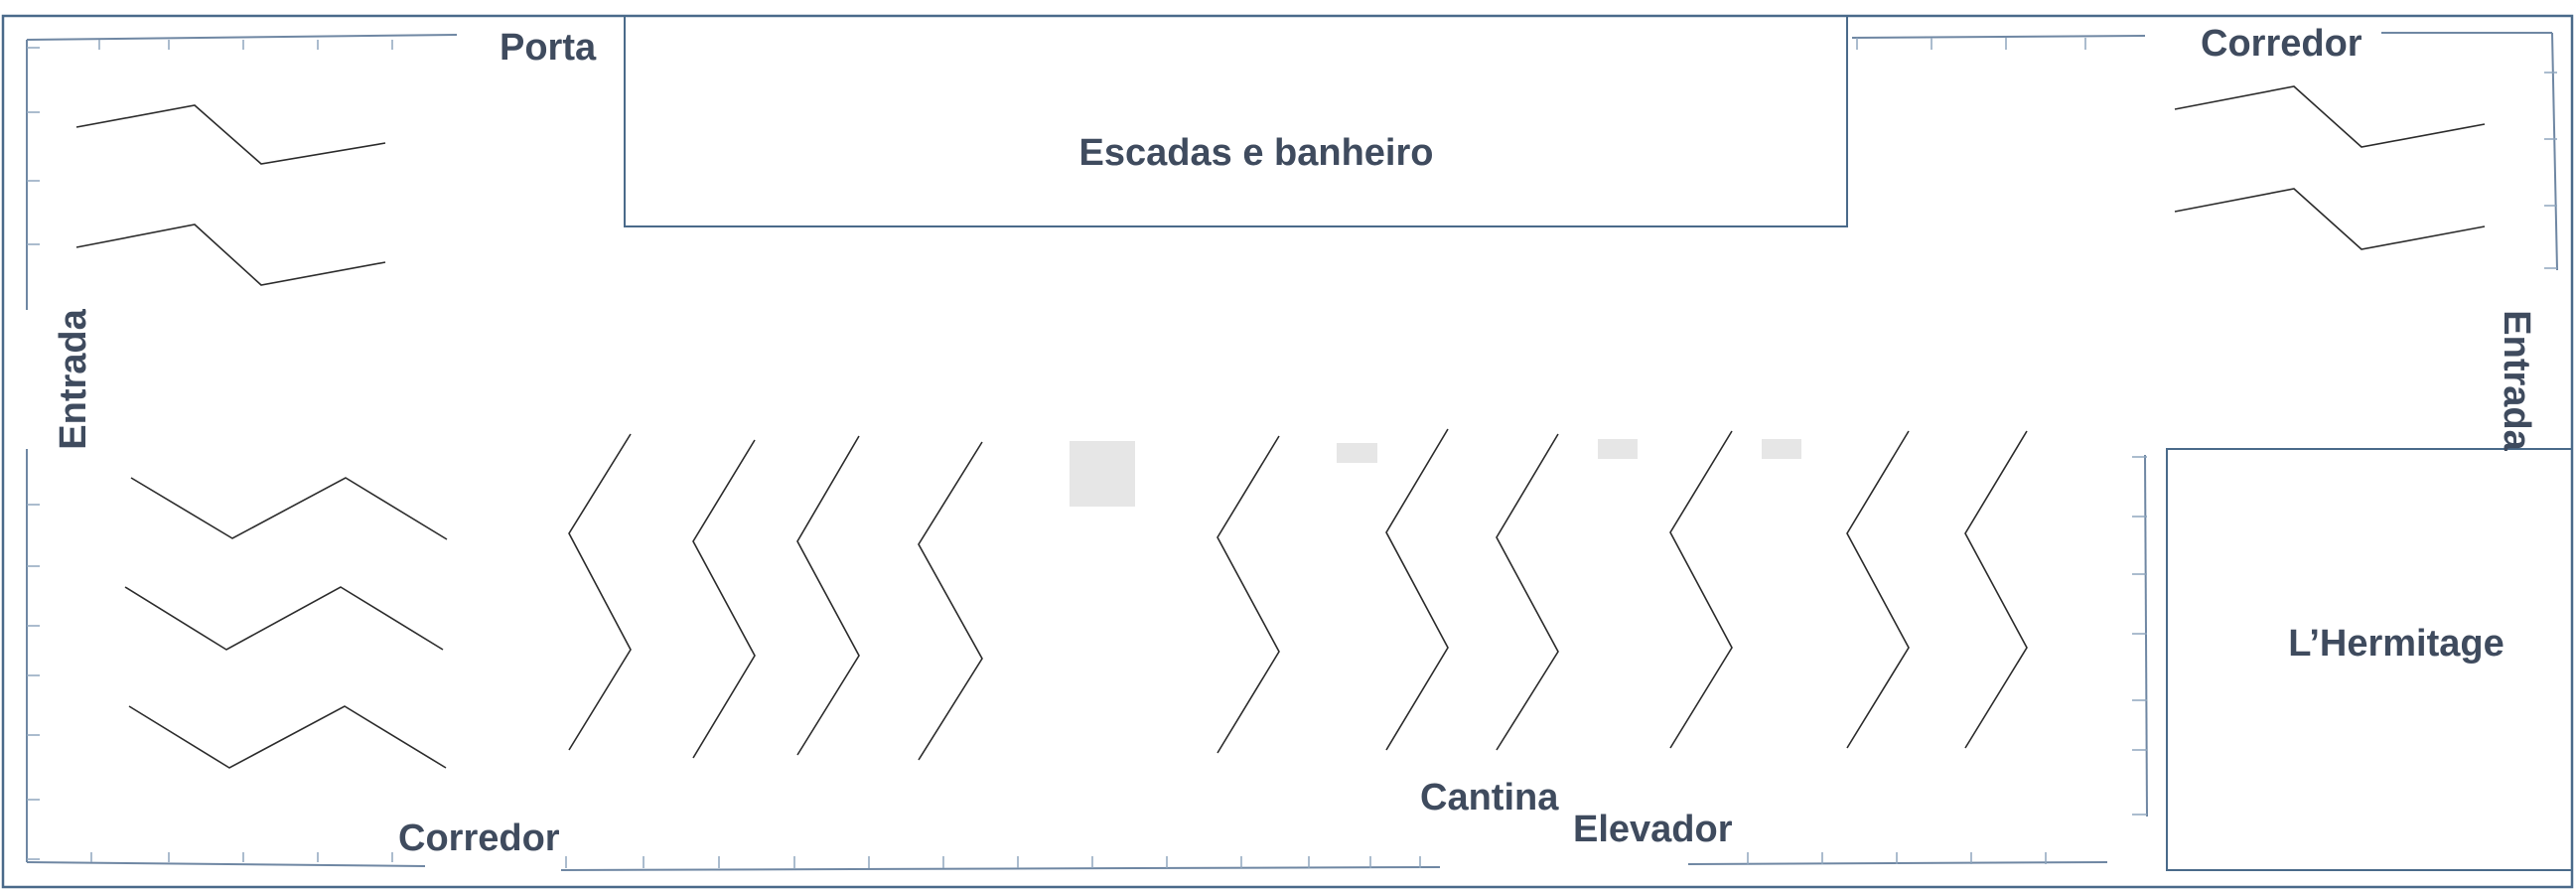 The image size is (2576, 891). What do you see at coordinates (1257, 153) in the screenshot?
I see `escadas-label: Escadas e banheiro` at bounding box center [1257, 153].